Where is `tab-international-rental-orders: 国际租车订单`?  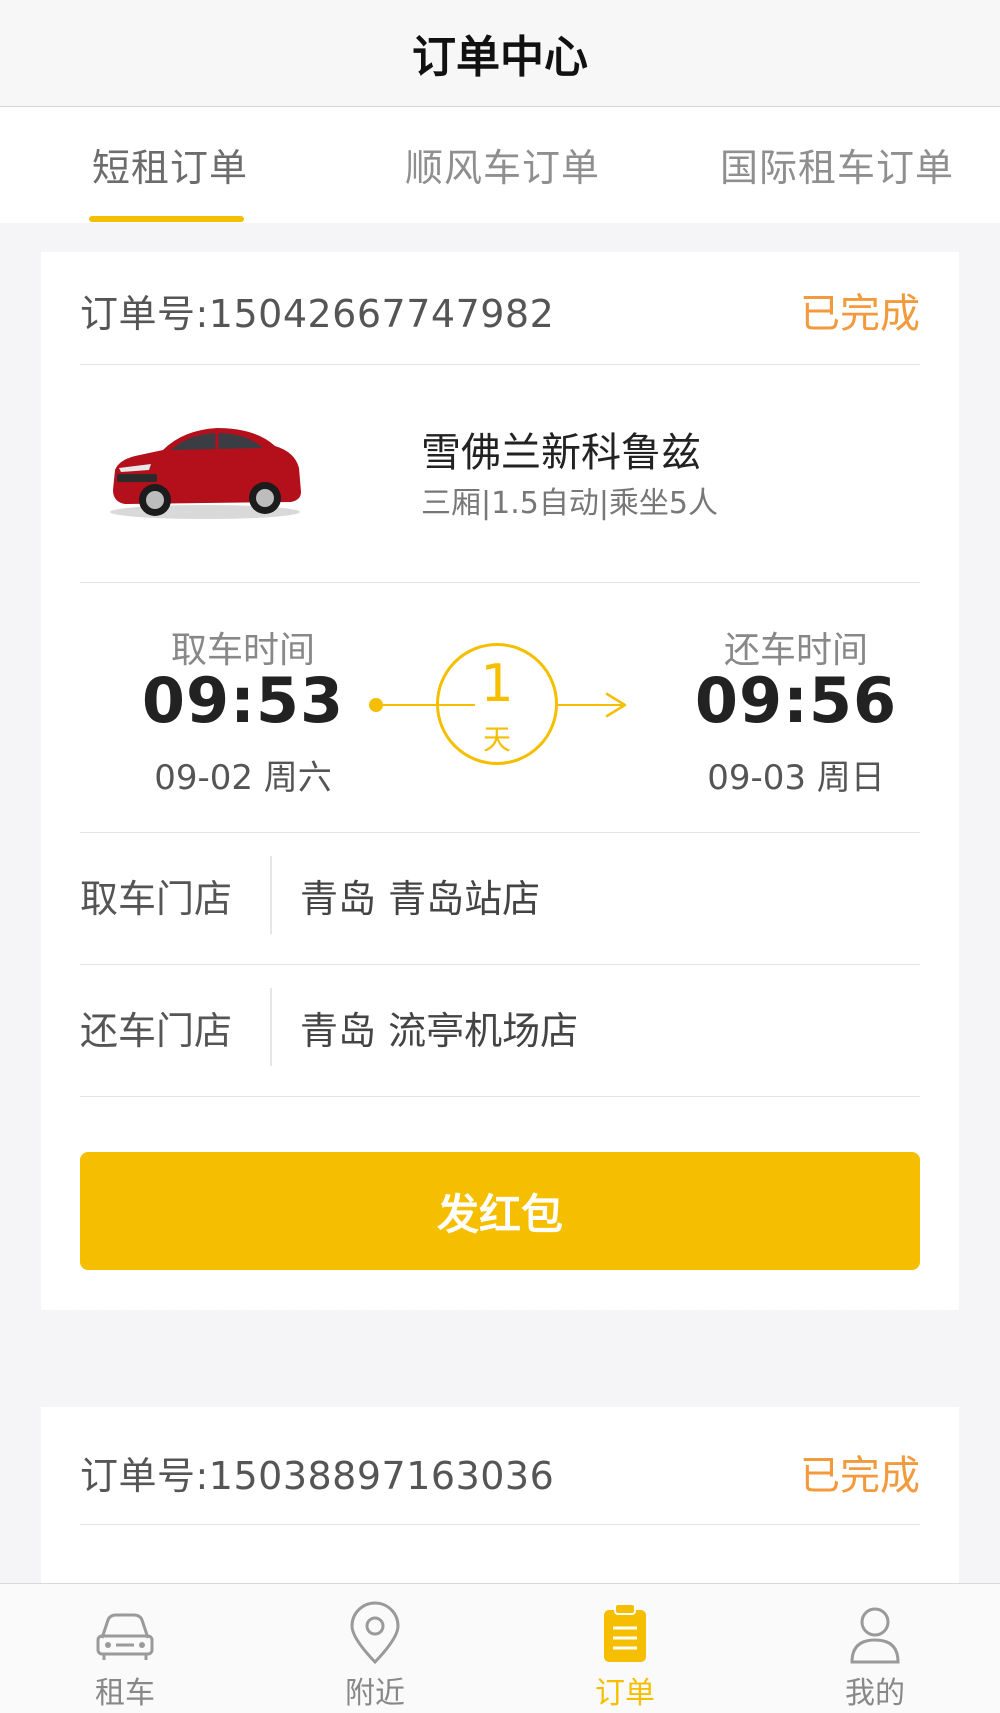
tab-international-rental-orders: 国际租车订单 is located at coordinates (837, 164).